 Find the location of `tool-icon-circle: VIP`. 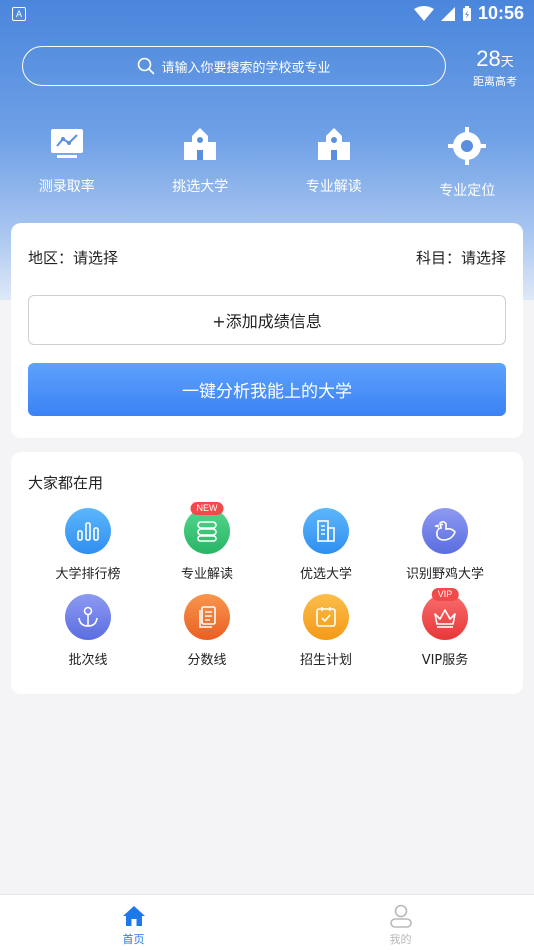

tool-icon-circle: VIP is located at coordinates (445, 614).